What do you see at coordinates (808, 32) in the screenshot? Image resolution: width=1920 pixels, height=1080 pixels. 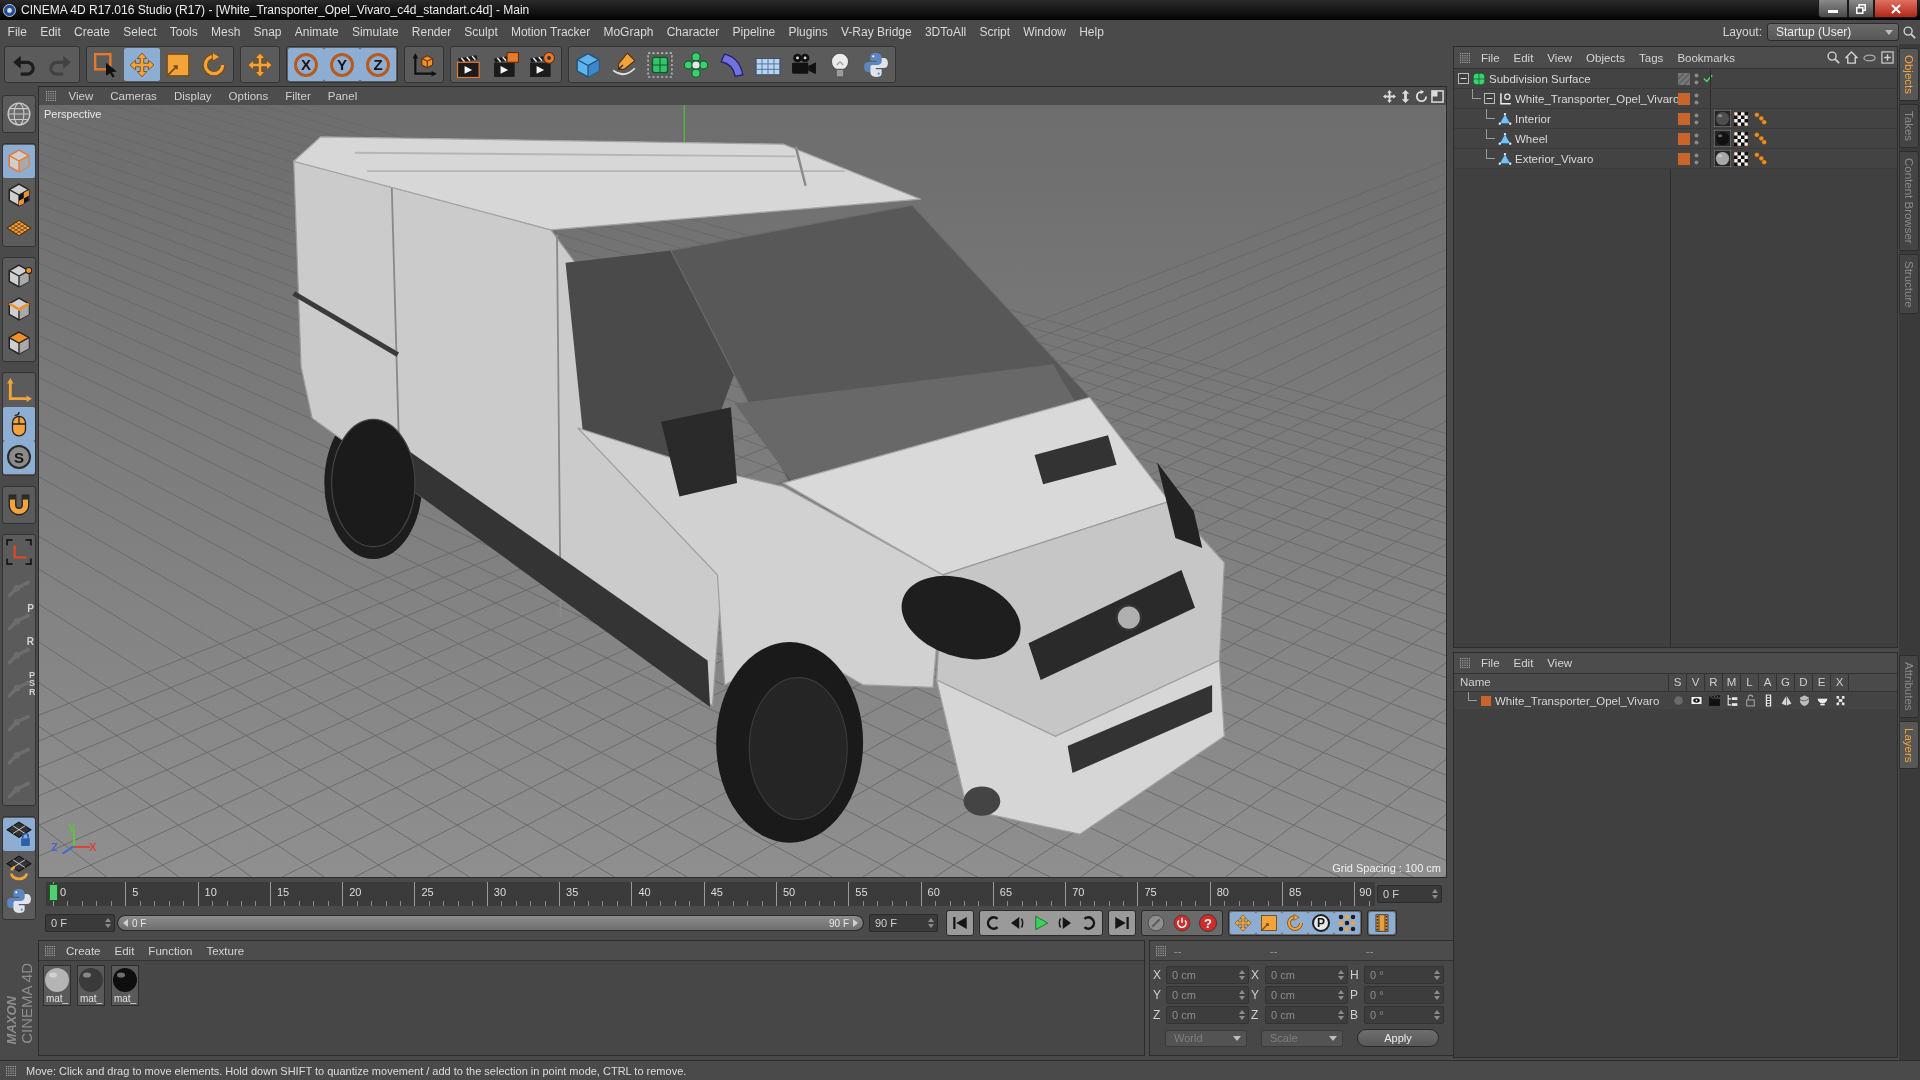 I see `menu-item: Plugins` at bounding box center [808, 32].